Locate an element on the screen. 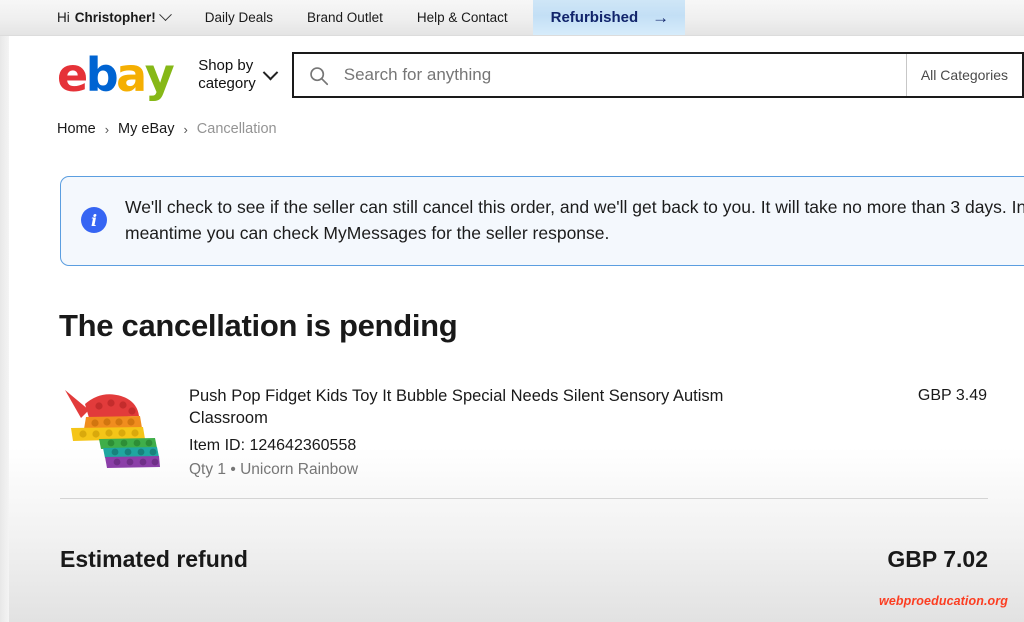 This screenshot has width=1024, height=622. estimated-refund-row: Estimated refund GBP 7.02 is located at coordinates (524, 559).